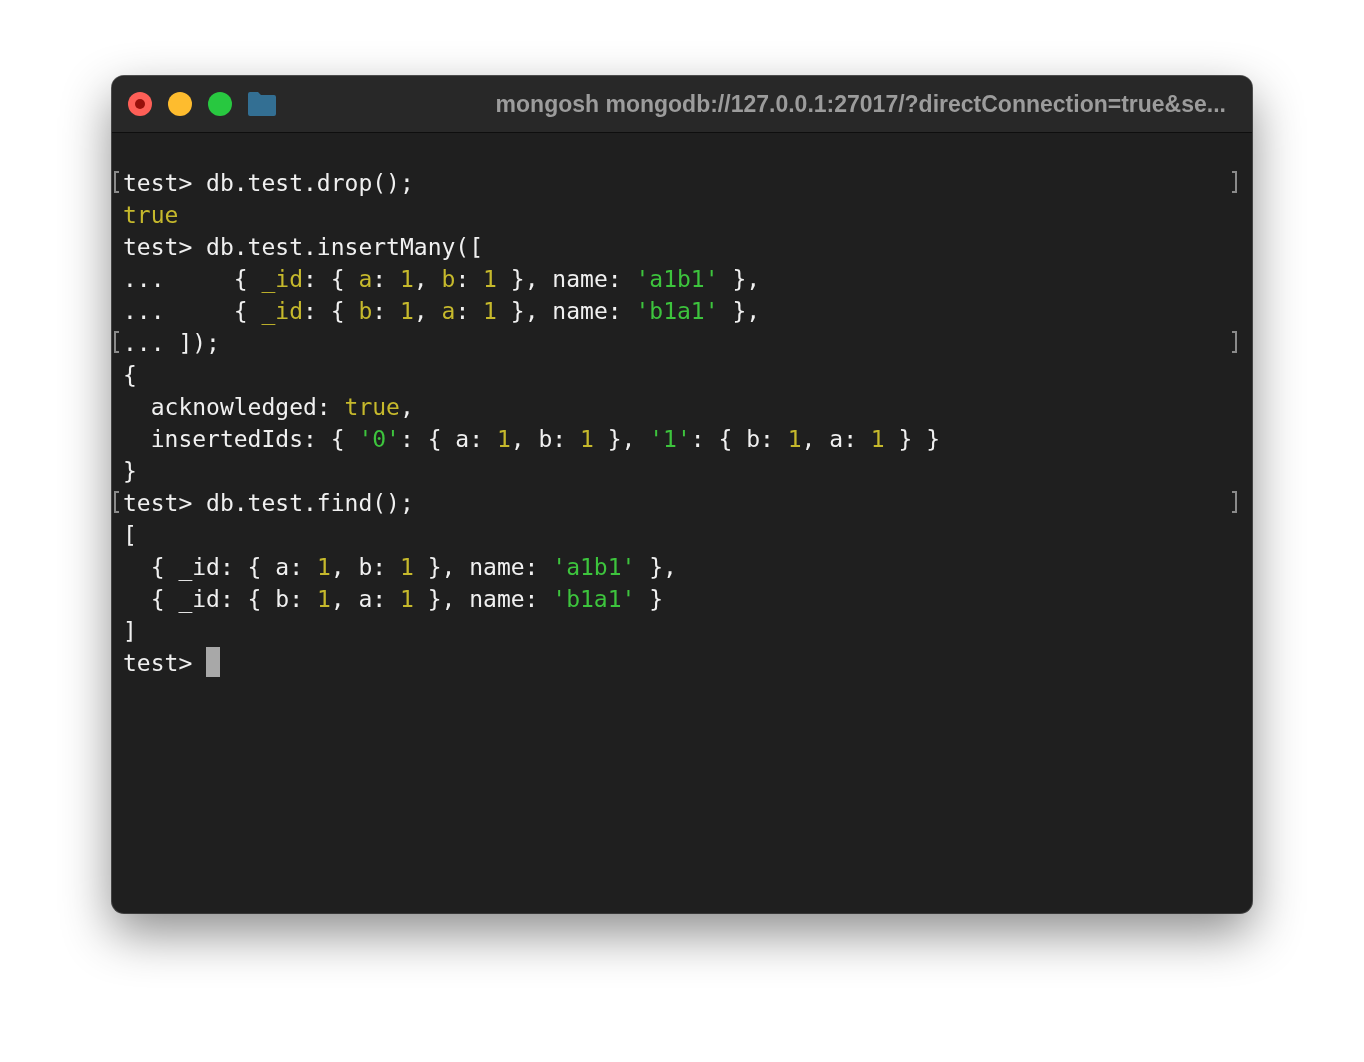 This screenshot has width=1364, height=1062. I want to click on folder-icon, so click(262, 104).